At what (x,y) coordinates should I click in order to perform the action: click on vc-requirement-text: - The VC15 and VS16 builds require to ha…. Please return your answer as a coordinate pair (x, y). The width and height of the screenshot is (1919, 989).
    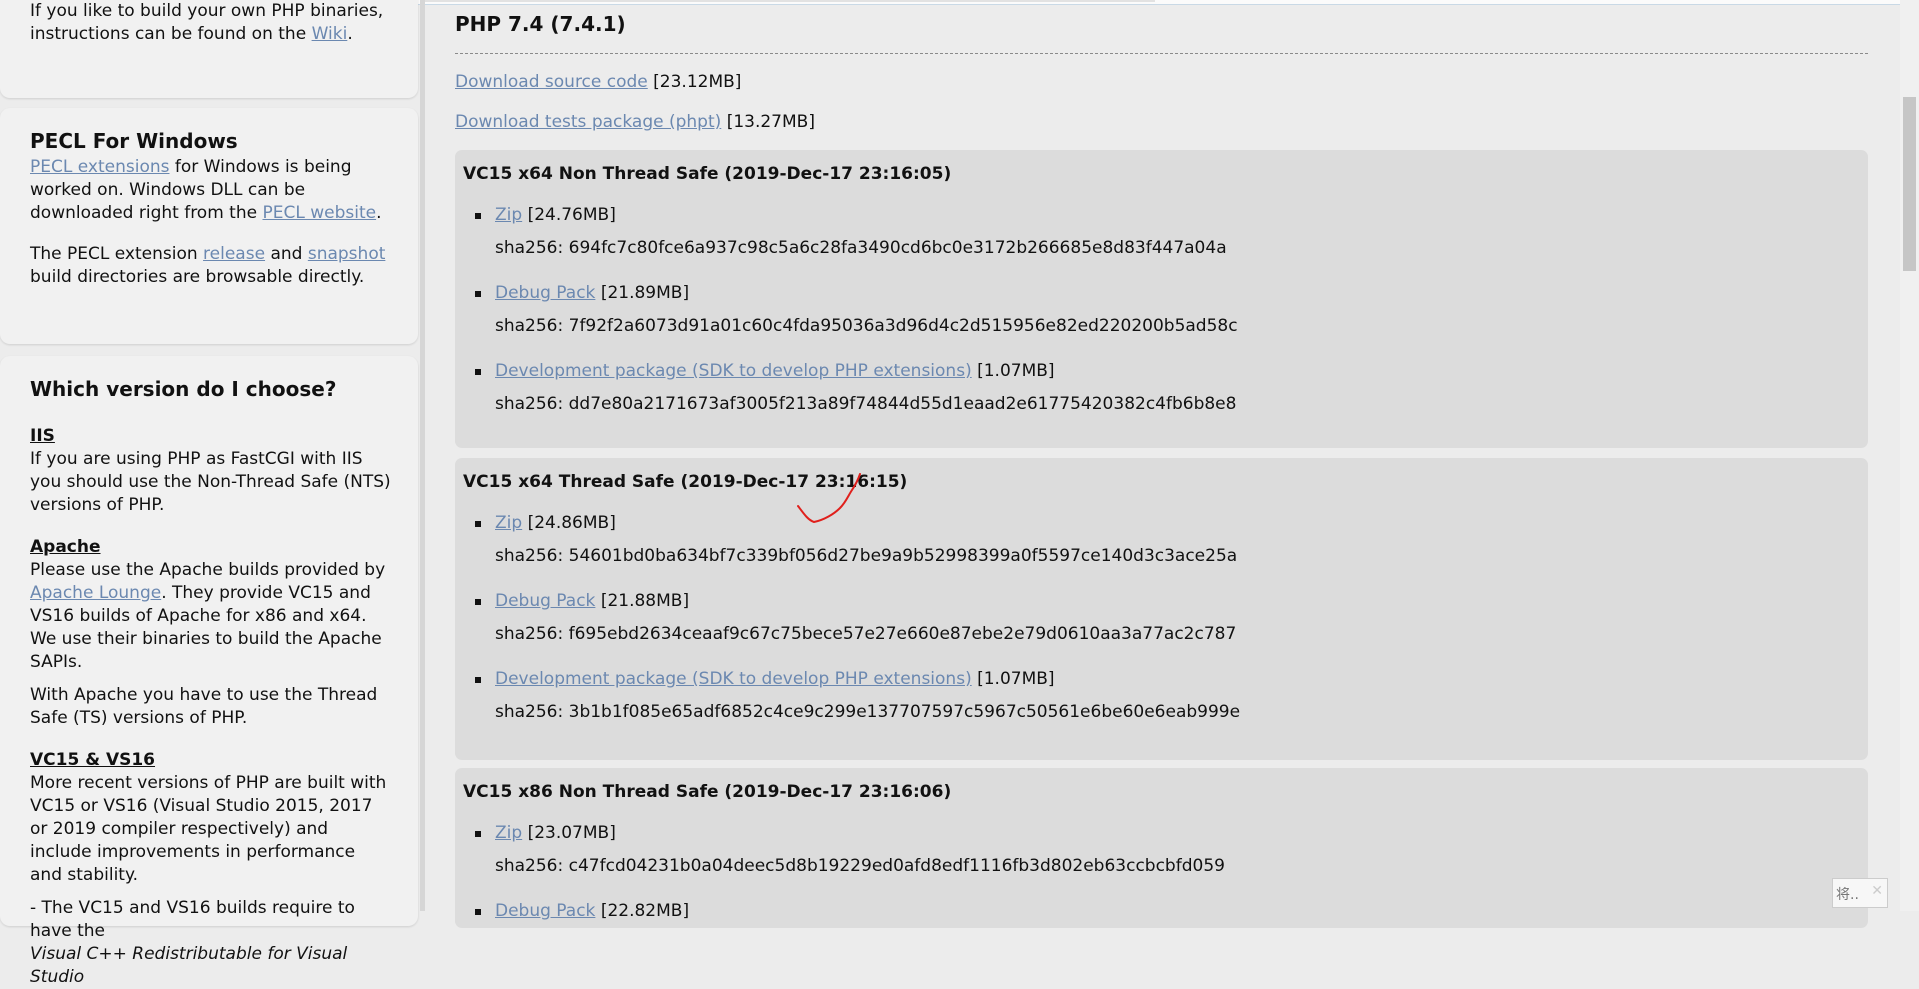
    Looking at the image, I should click on (192, 919).